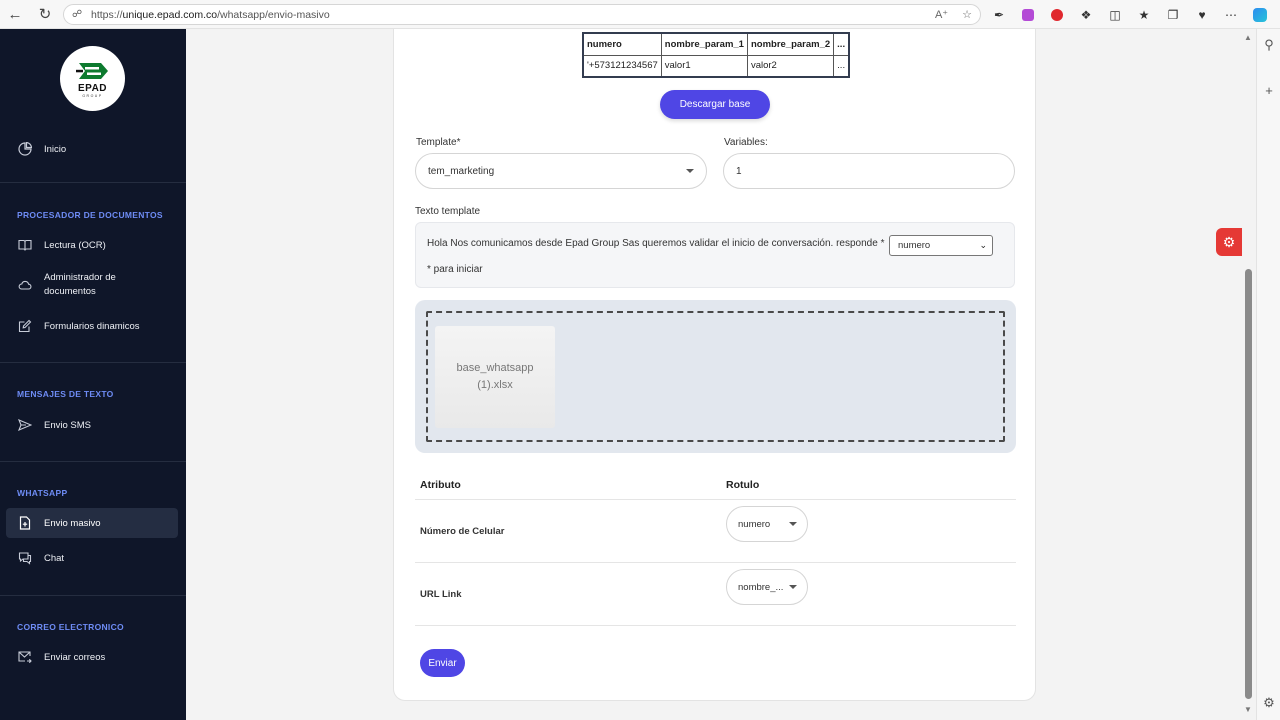  Describe the element at coordinates (1202, 15) in the screenshot. I see `browser-essentials-icon: ♥` at that location.